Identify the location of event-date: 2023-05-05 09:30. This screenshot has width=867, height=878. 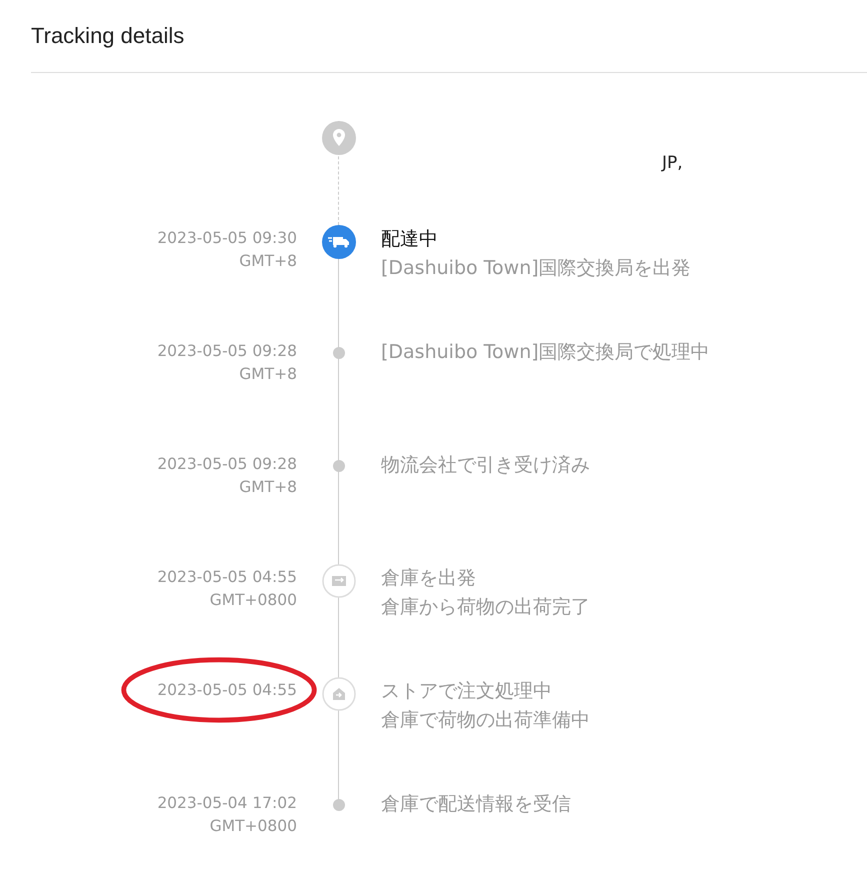
(226, 238).